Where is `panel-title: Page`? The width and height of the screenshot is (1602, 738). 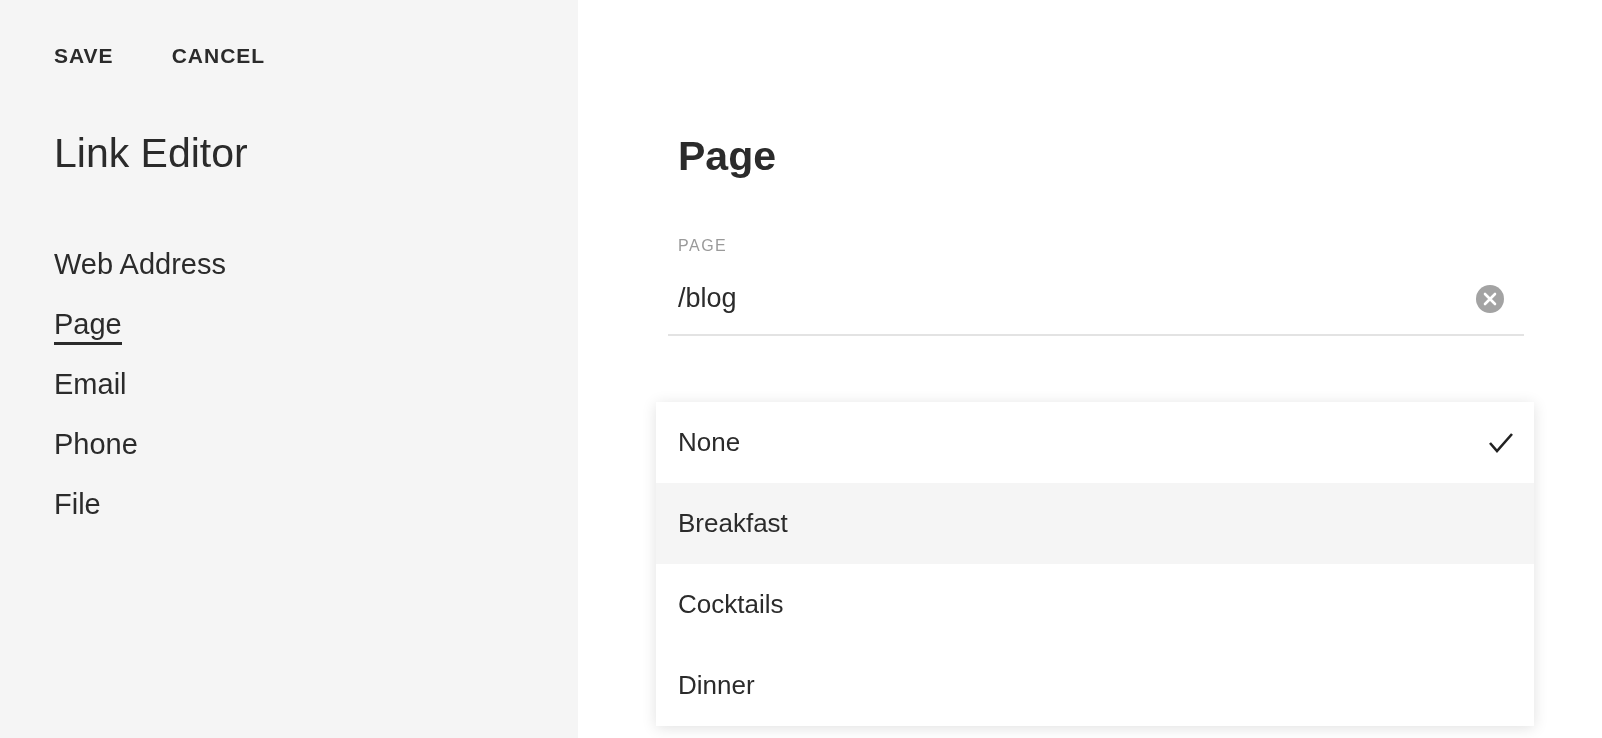 panel-title: Page is located at coordinates (727, 156).